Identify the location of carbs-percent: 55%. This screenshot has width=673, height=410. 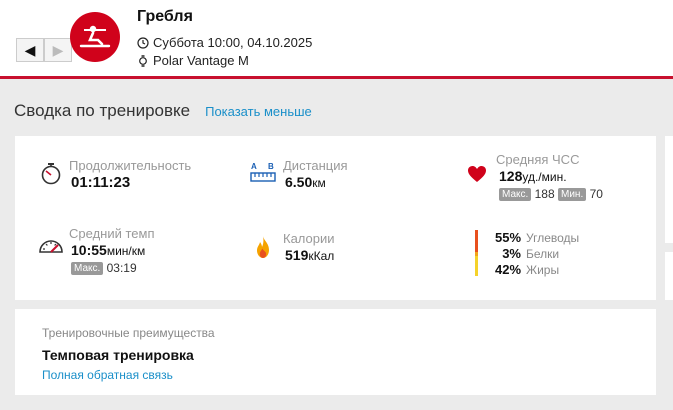
(508, 237).